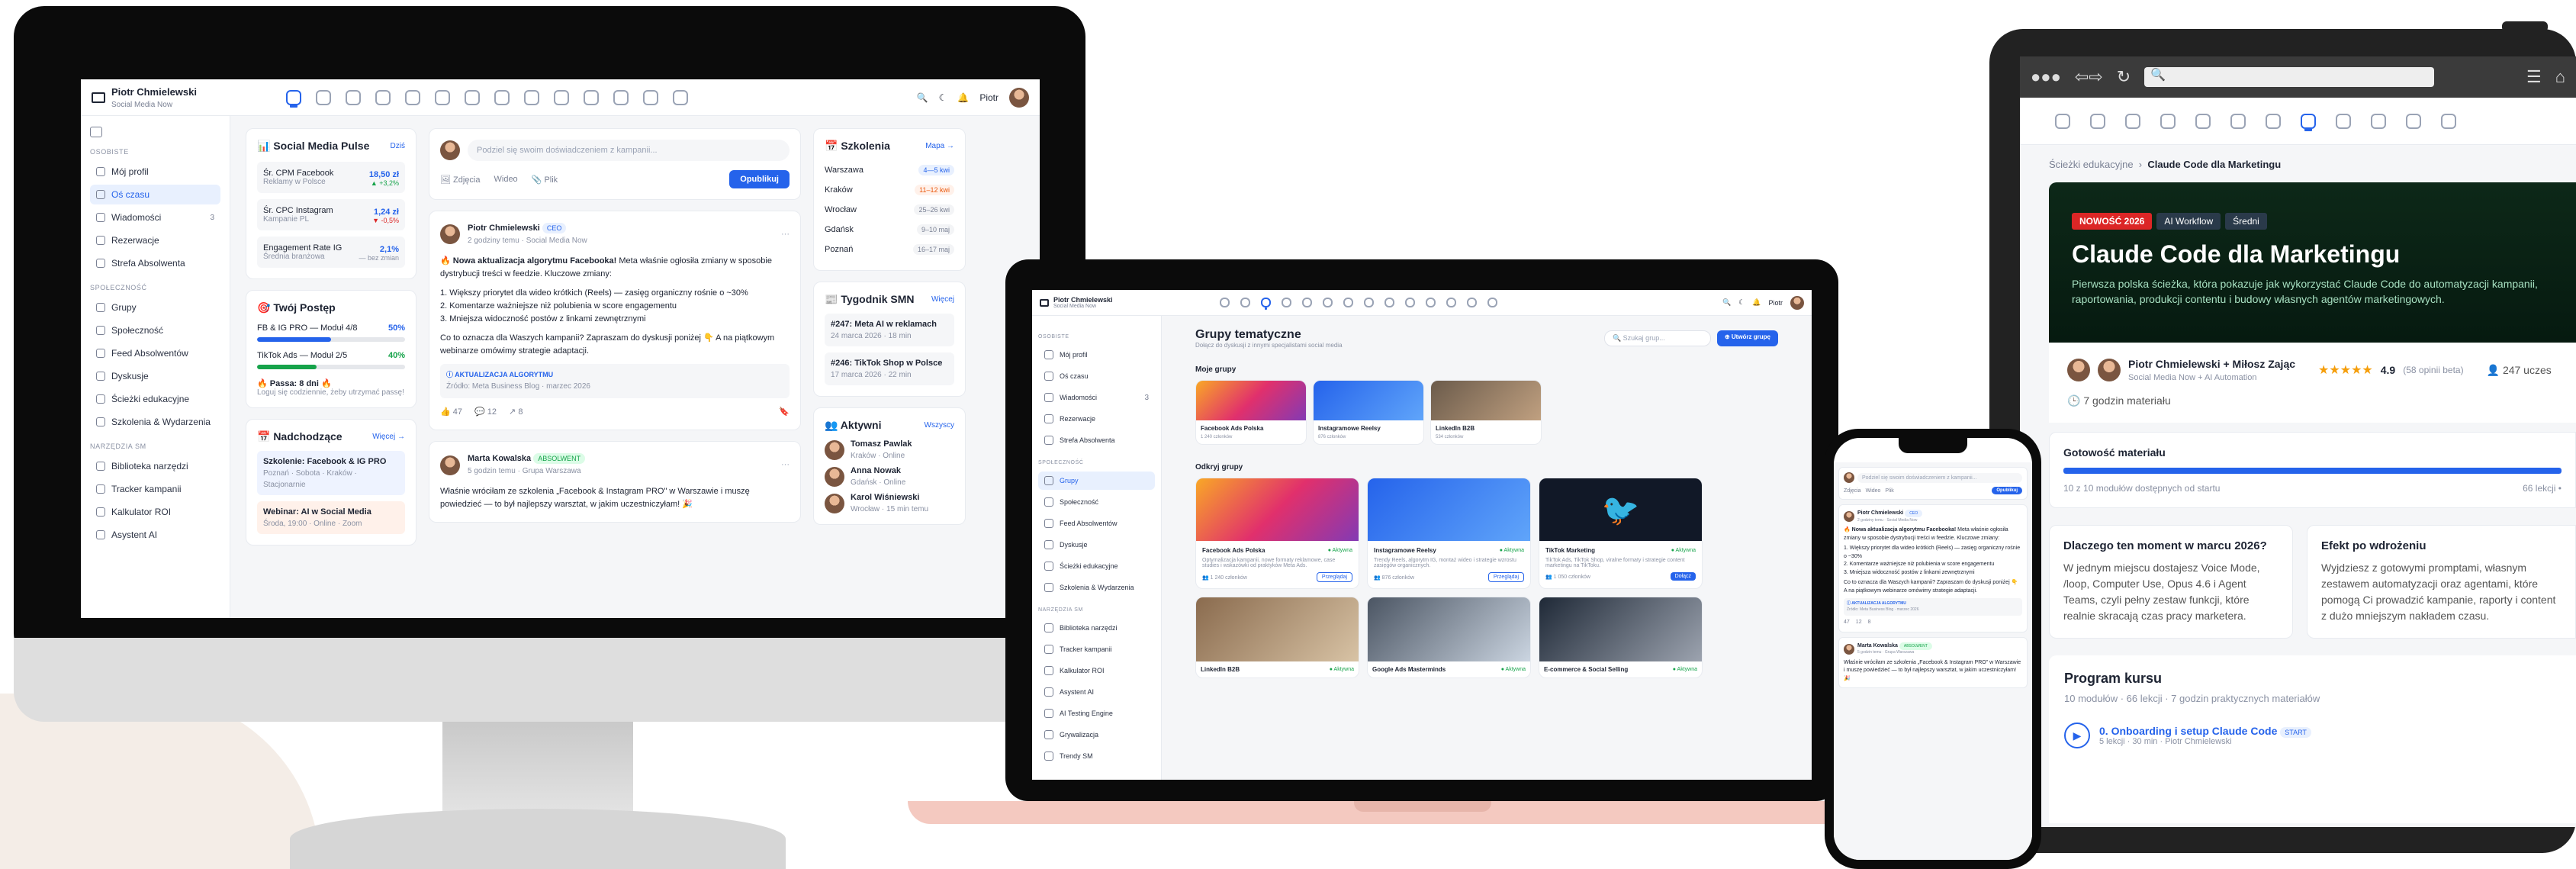 This screenshot has width=2576, height=869. What do you see at coordinates (504, 228) in the screenshot?
I see `post-author: Piotr Chmielewski` at bounding box center [504, 228].